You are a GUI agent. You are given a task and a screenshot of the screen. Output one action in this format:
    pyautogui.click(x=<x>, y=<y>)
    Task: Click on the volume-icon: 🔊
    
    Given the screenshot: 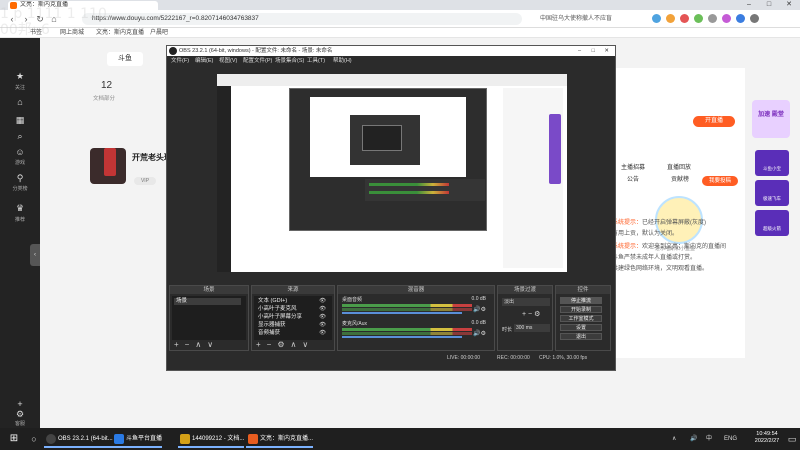 What is the action you would take?
    pyautogui.click(x=693, y=439)
    